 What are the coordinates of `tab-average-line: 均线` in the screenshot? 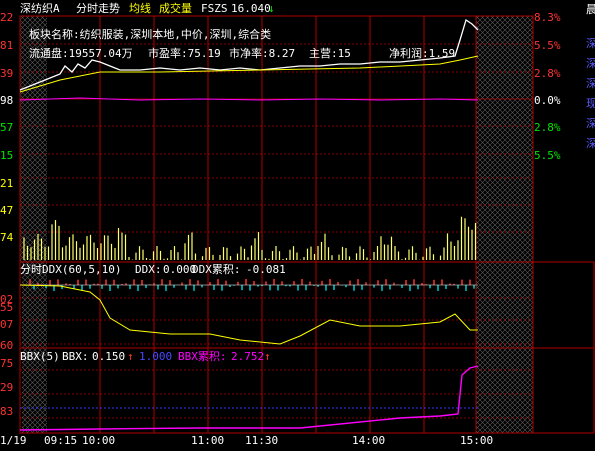 It's located at (140, 9).